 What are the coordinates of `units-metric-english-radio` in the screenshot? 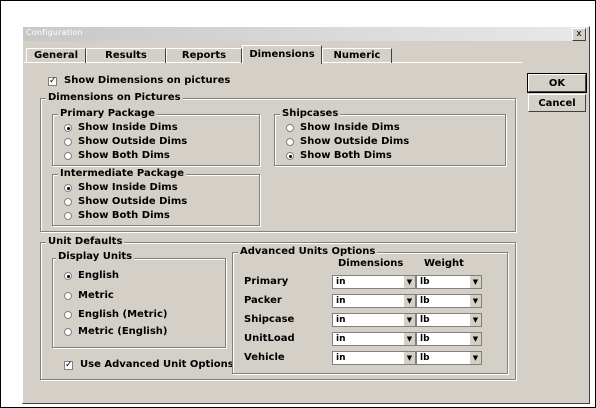 It's located at (68, 332).